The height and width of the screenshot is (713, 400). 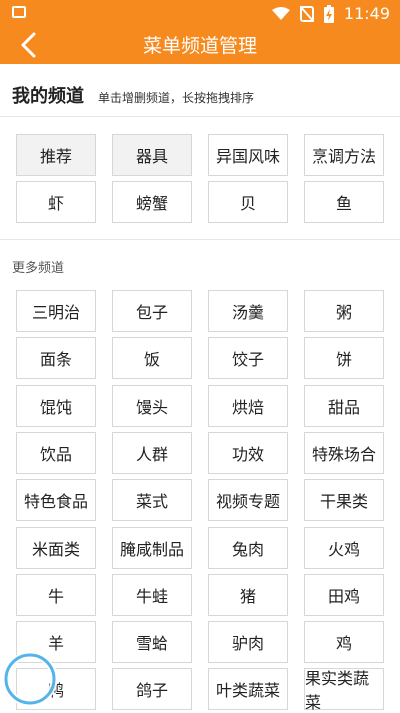 I want to click on more-channel-tile: 鸽子, so click(x=152, y=689).